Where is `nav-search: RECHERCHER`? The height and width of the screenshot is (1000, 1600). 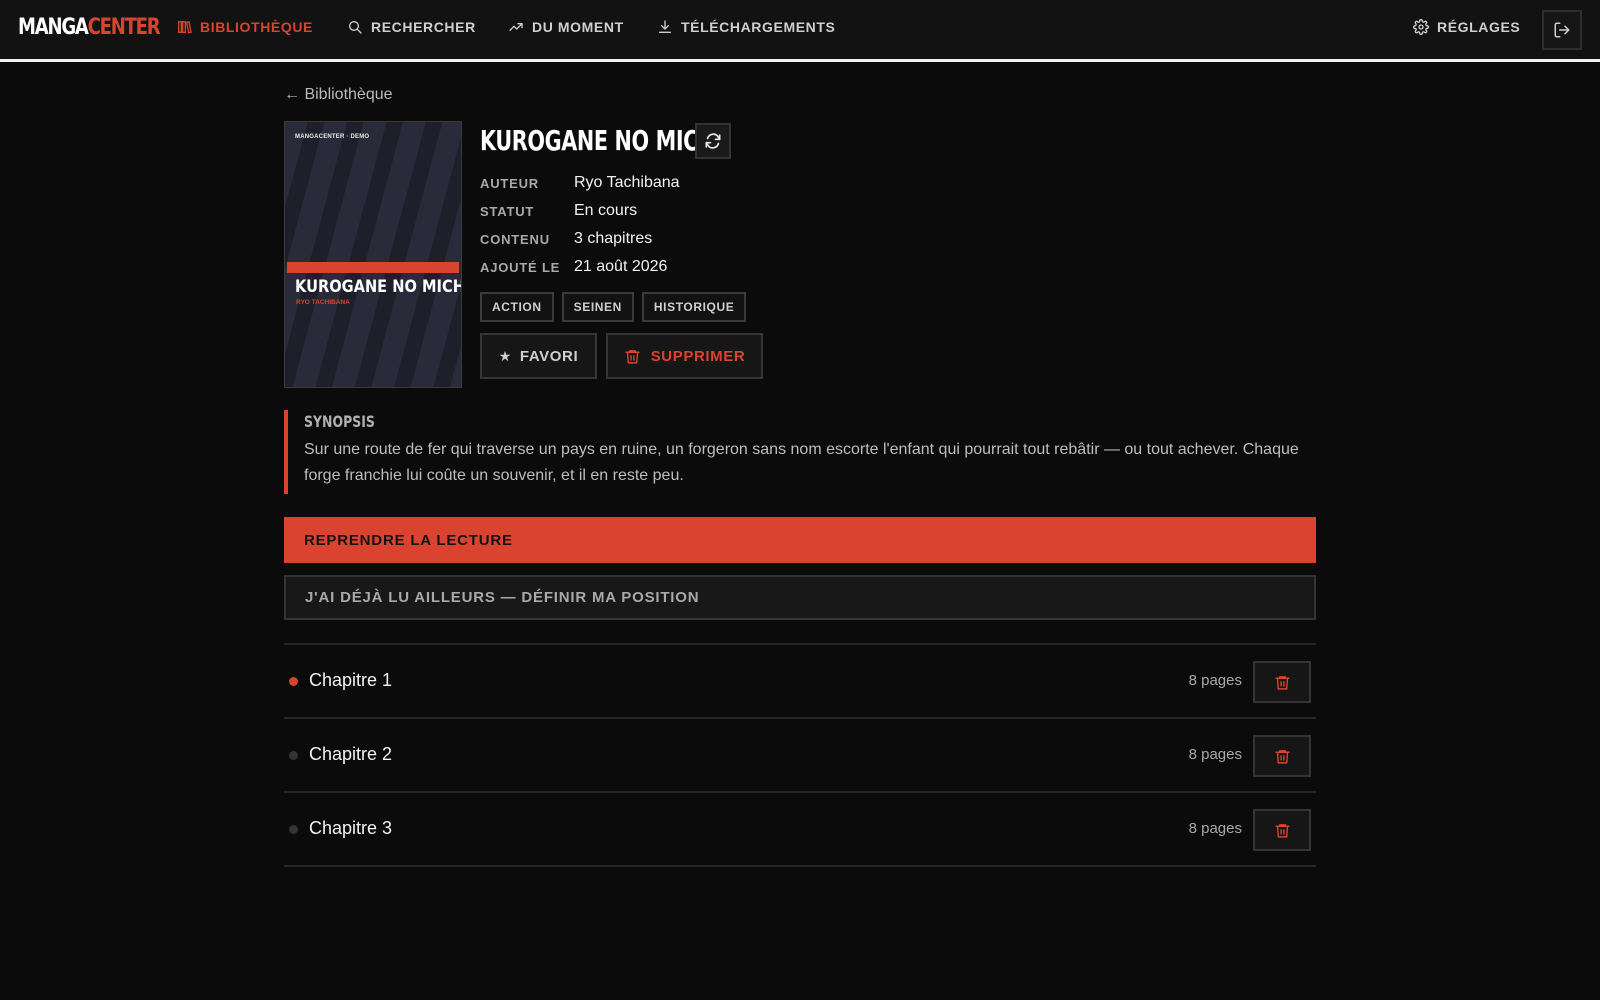 nav-search: RECHERCHER is located at coordinates (411, 27).